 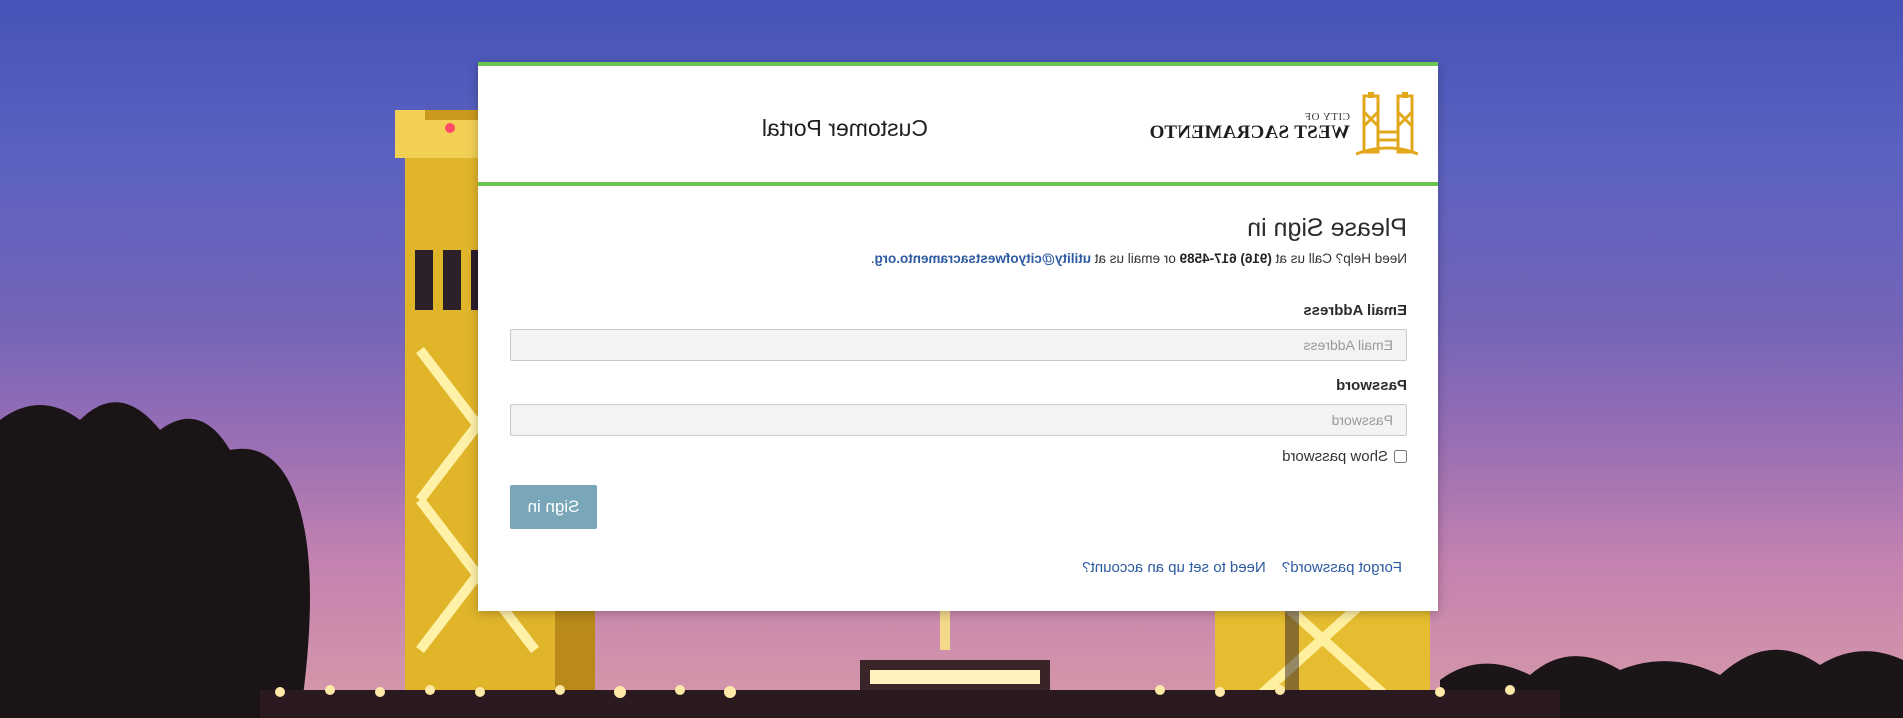 I want to click on signin-heading: Please Sign in, so click(x=1327, y=228).